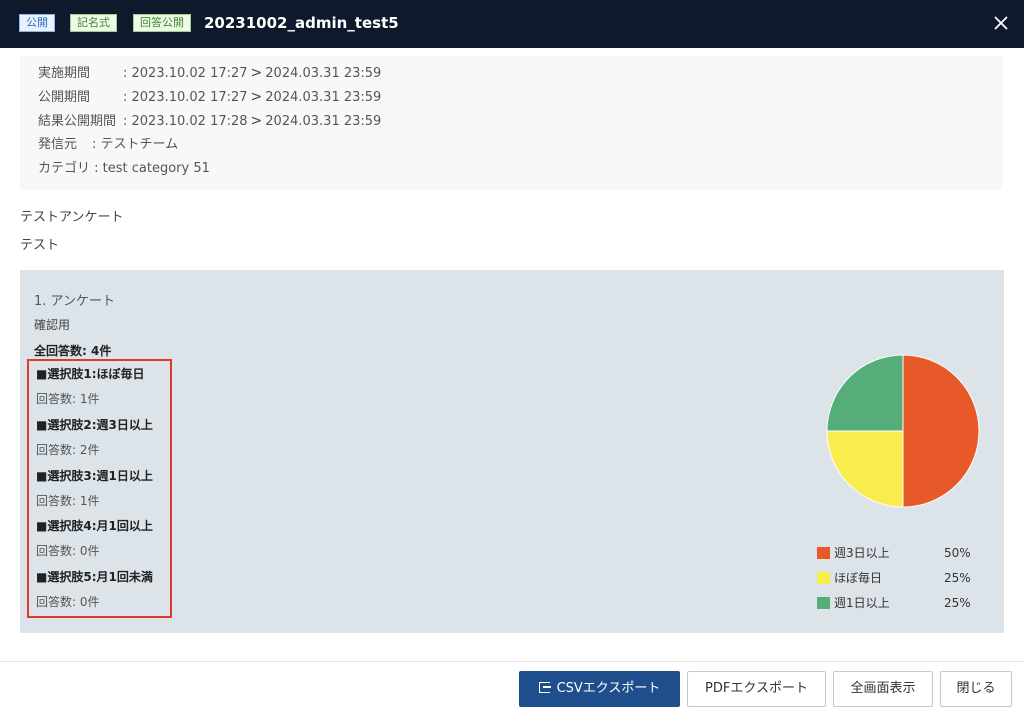  Describe the element at coordinates (37, 23) in the screenshot. I see `status-tag-public: 公開` at that location.